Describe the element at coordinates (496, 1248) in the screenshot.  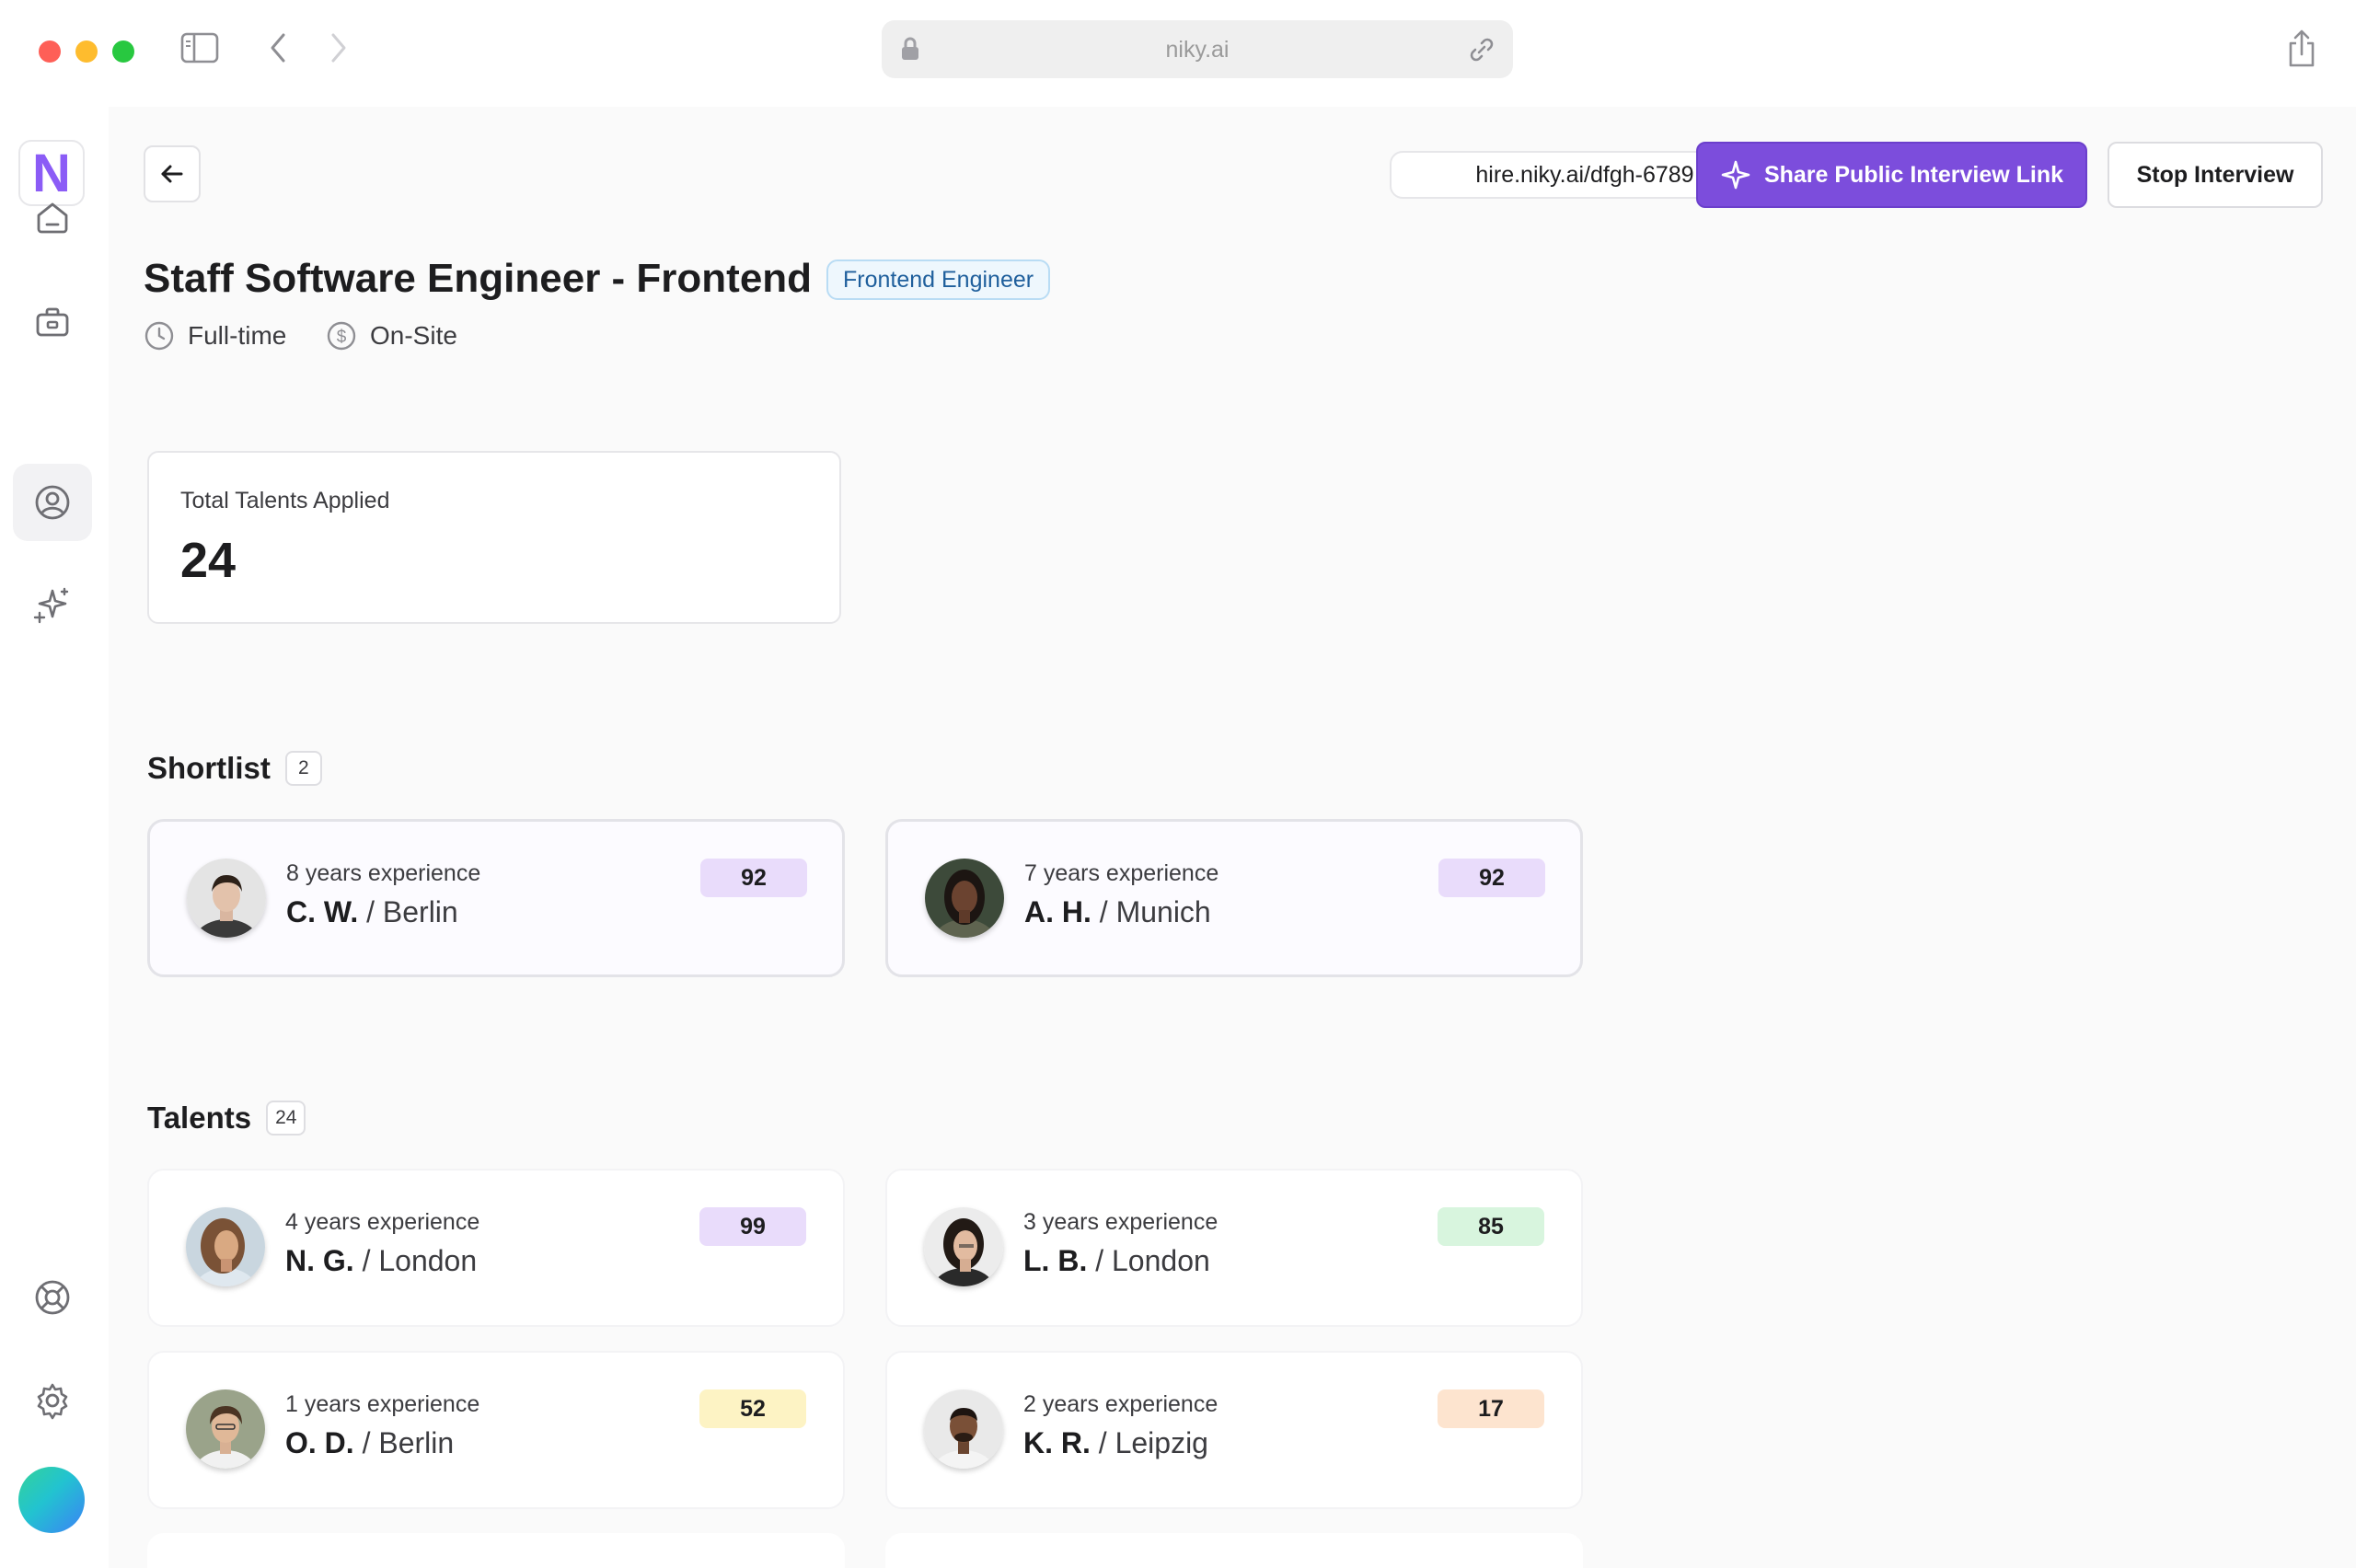
I see `talent-card: 4 years experience N. G. / London 99` at that location.